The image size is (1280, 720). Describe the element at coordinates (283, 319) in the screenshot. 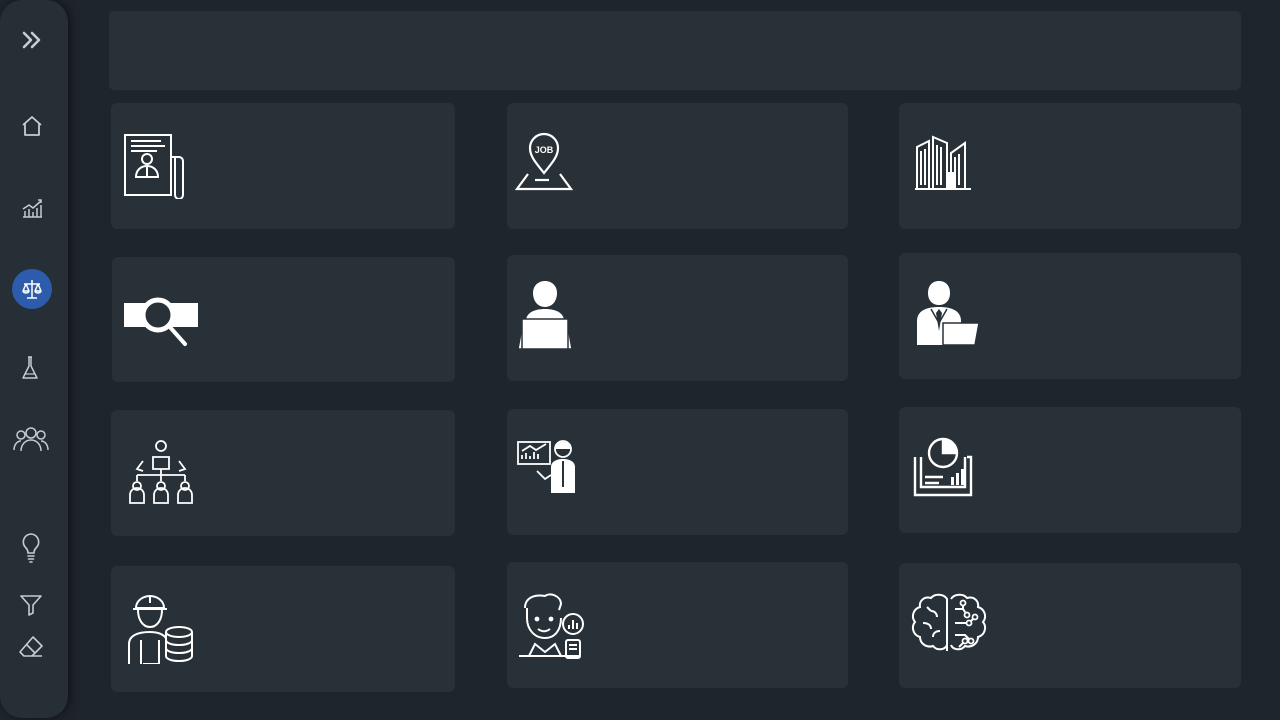

I see `card-search` at that location.